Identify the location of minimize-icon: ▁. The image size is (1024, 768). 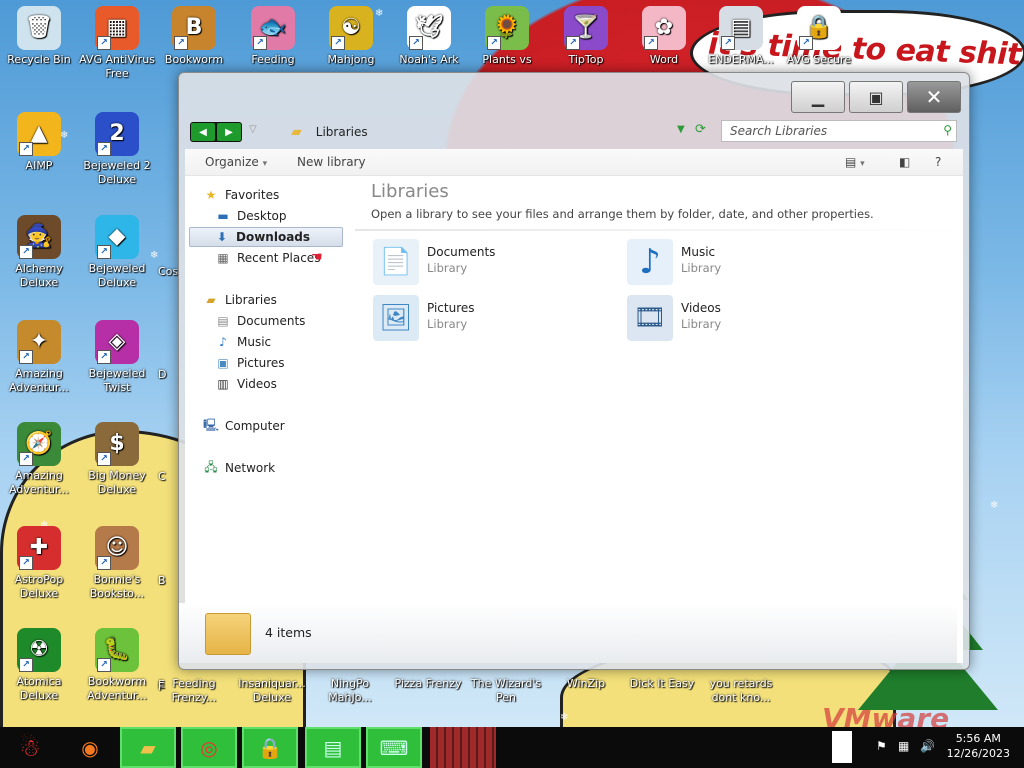
(818, 97).